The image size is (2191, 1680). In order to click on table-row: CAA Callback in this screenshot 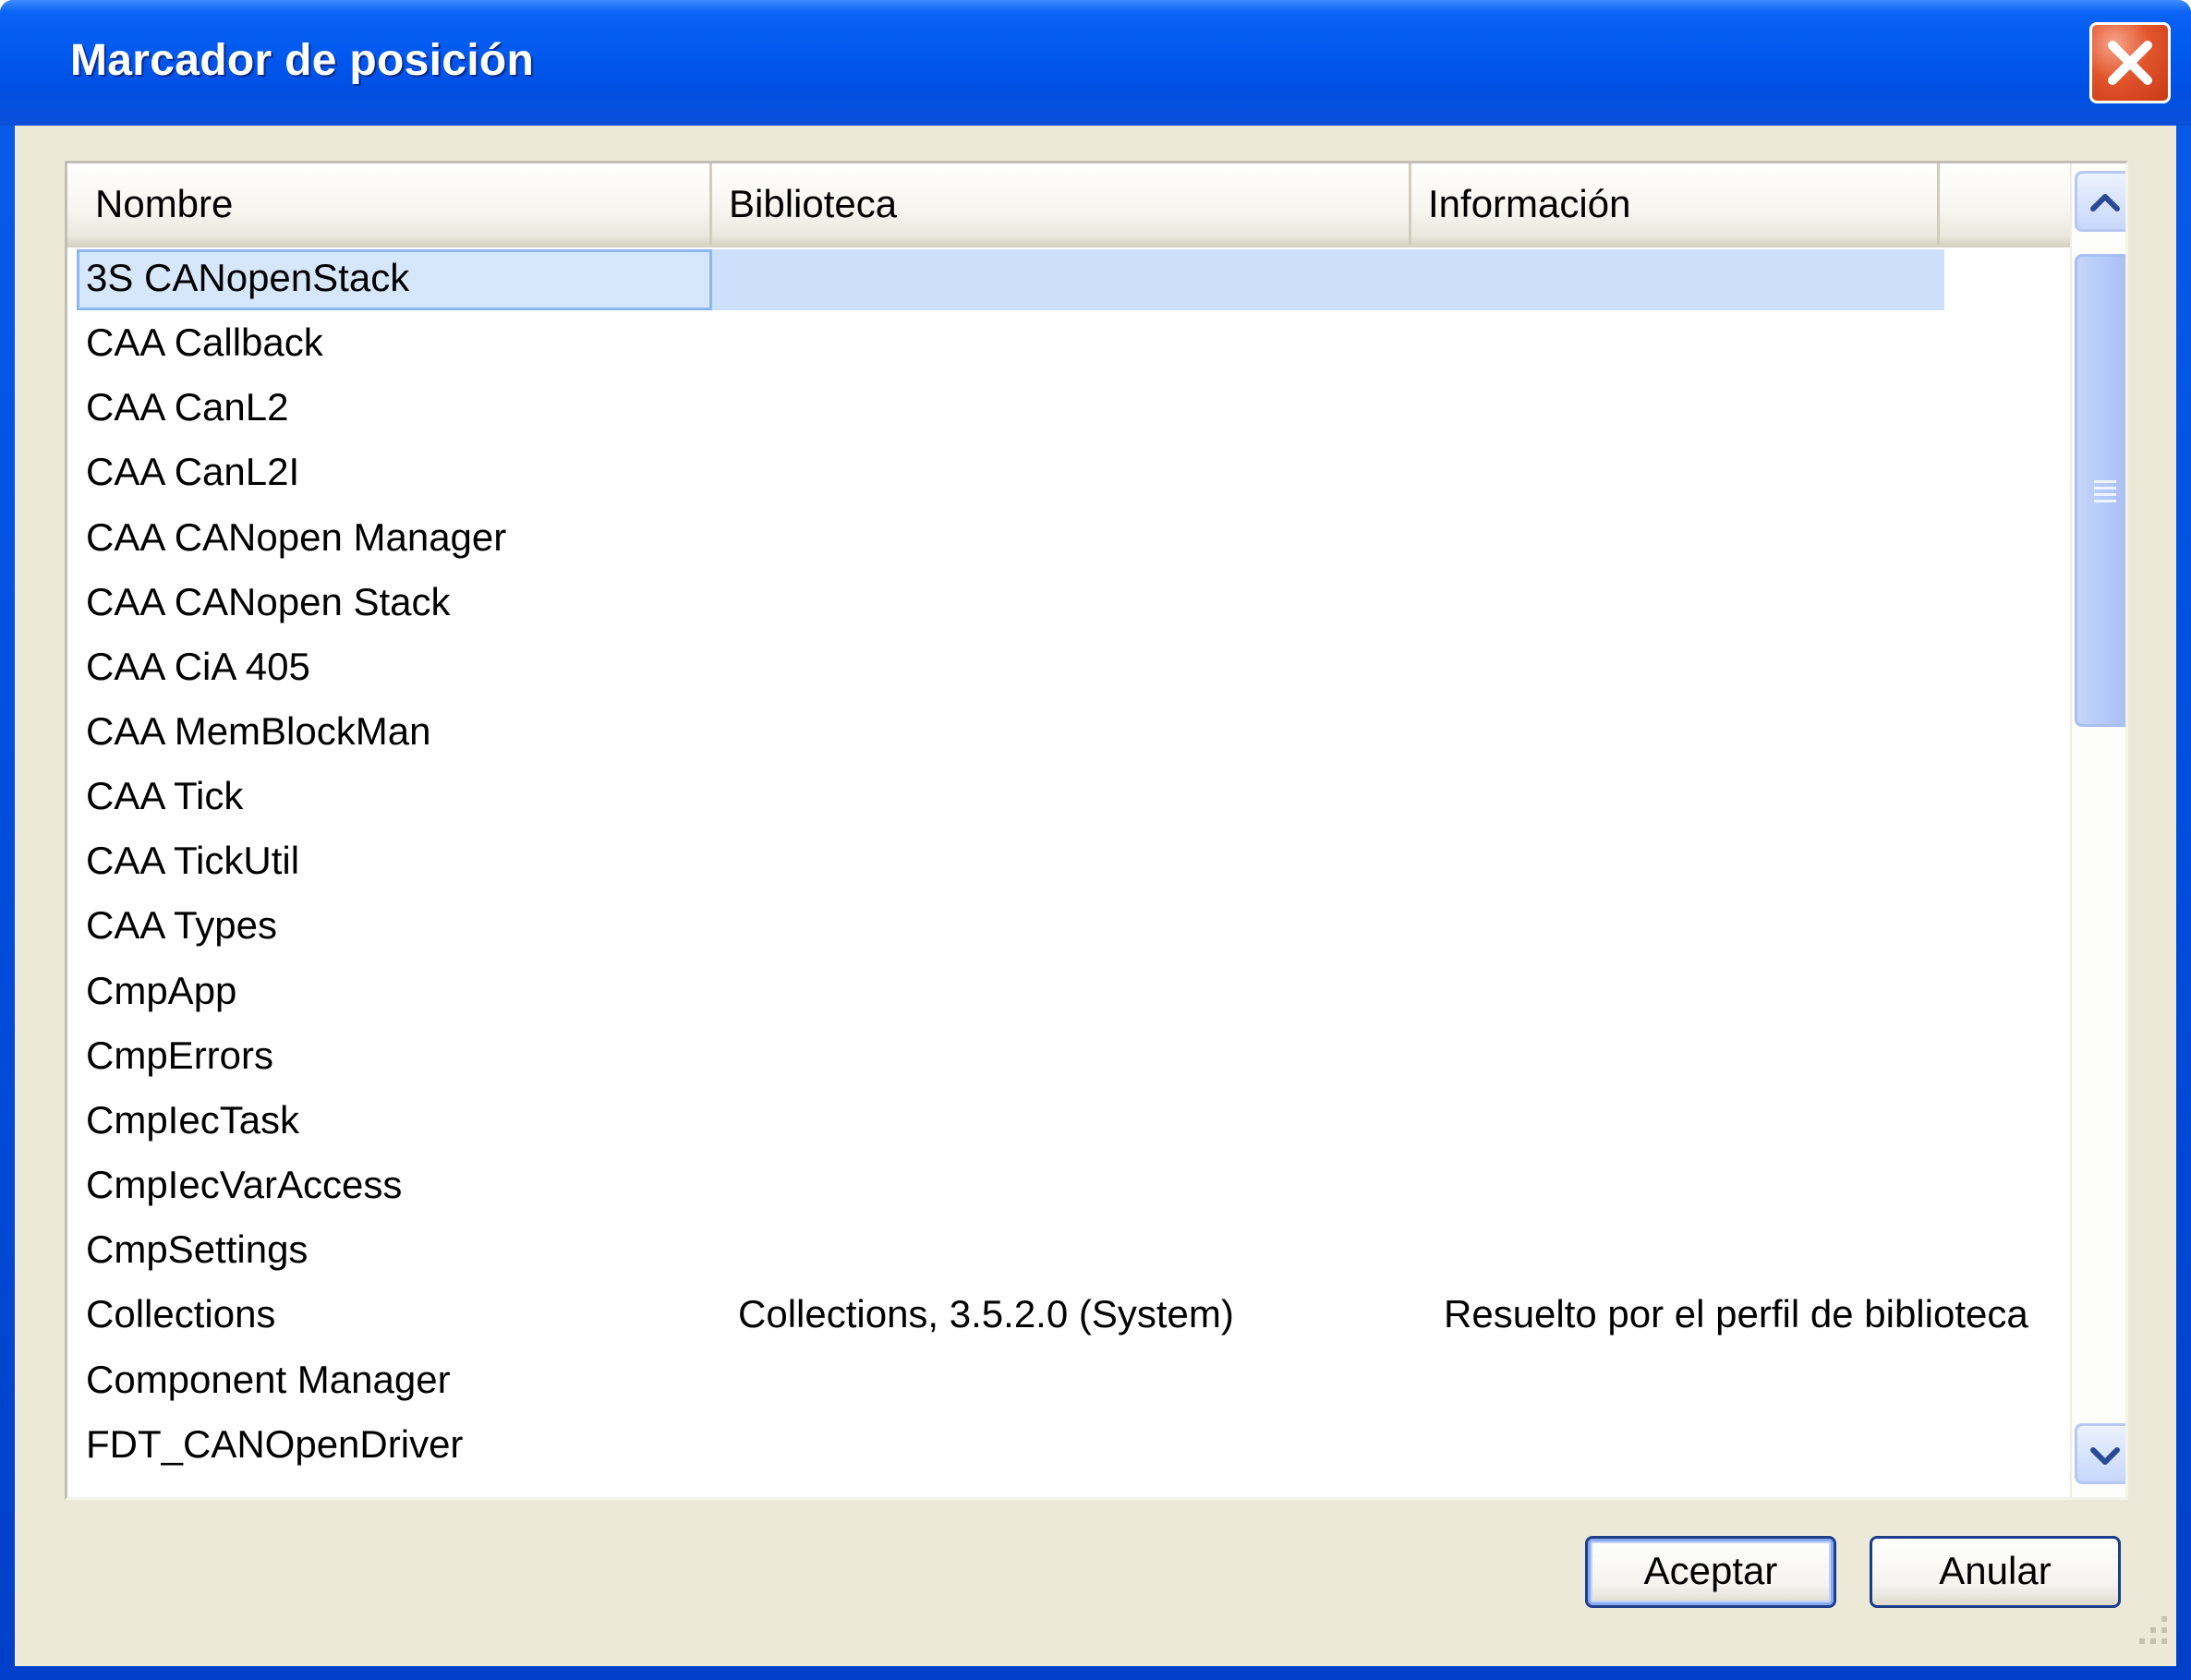, I will do `click(1068, 344)`.